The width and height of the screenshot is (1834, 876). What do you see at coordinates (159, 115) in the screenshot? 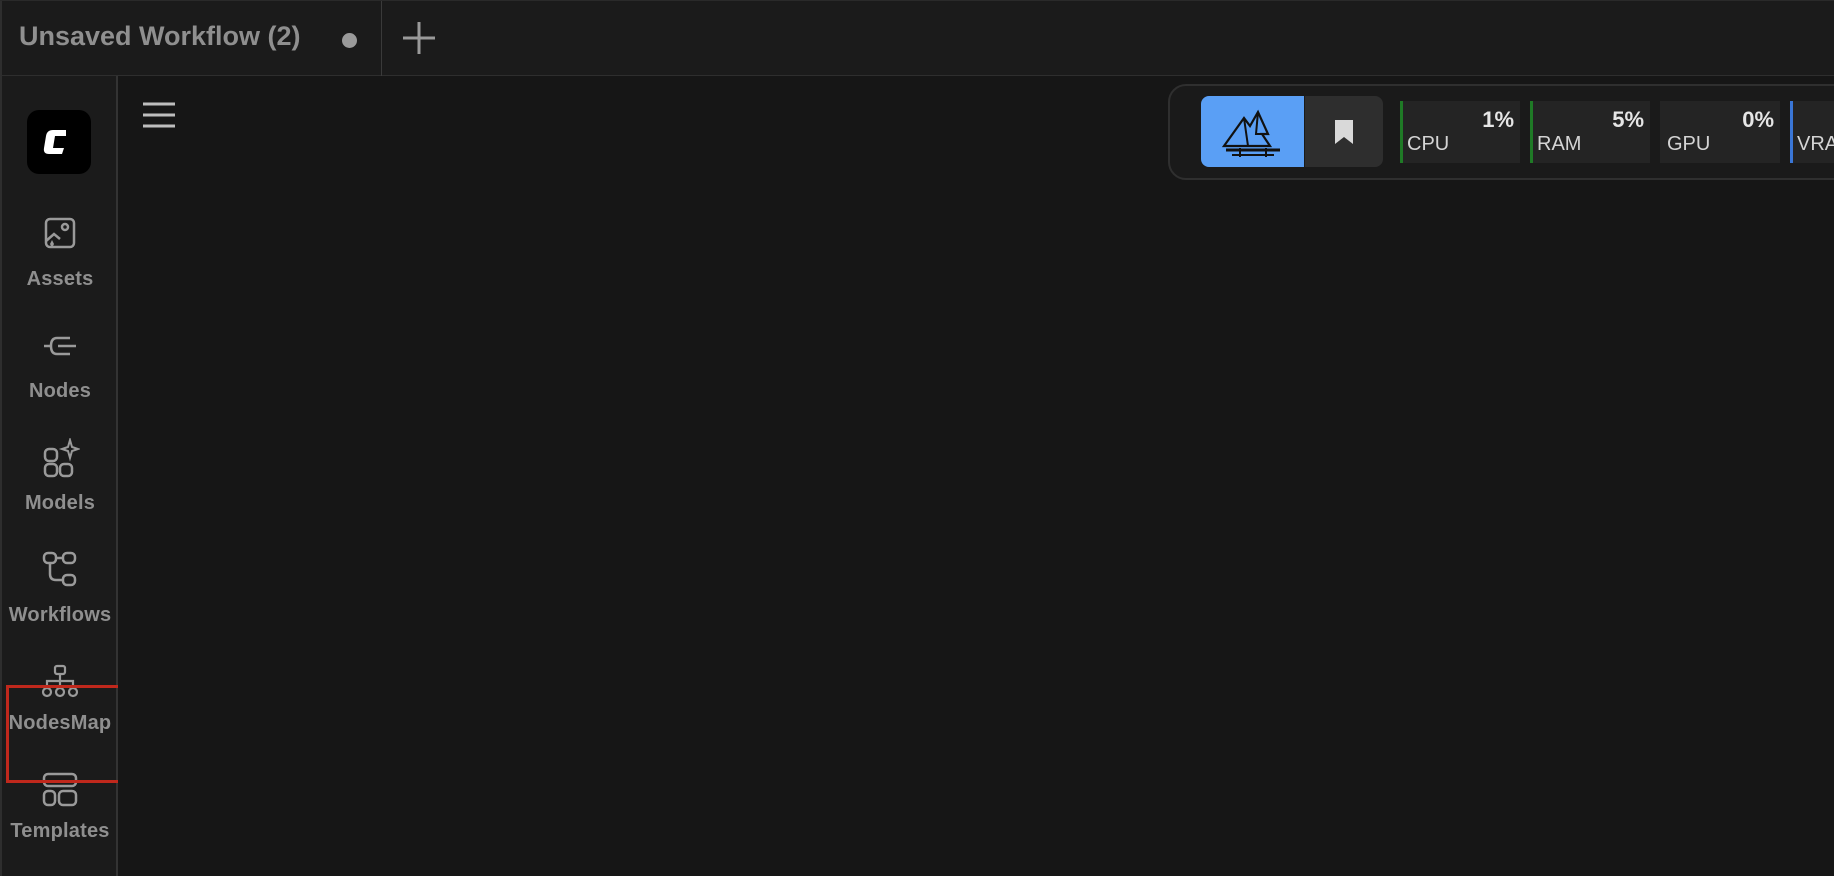
I see `hamburger-menu-icon` at bounding box center [159, 115].